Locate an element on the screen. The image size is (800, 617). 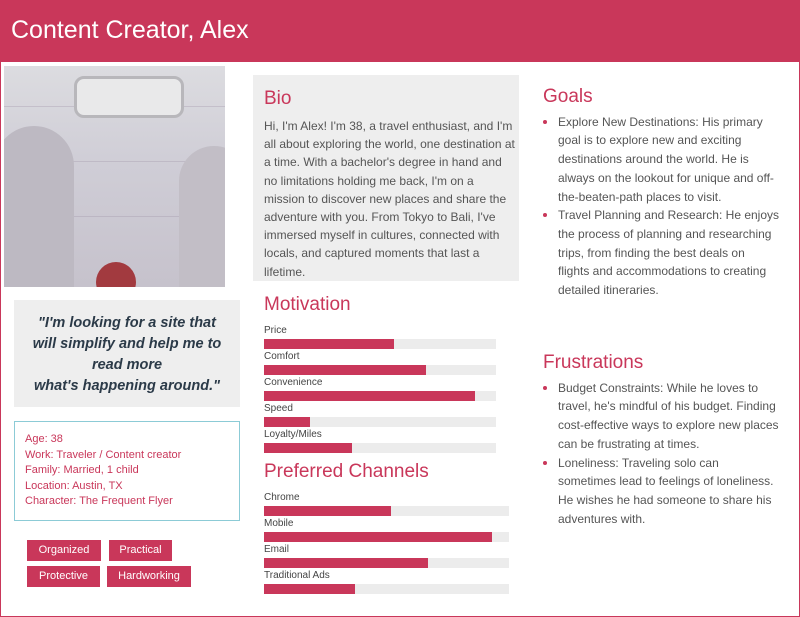
page-title: Content Creator, Alex is located at coordinates (130, 30).